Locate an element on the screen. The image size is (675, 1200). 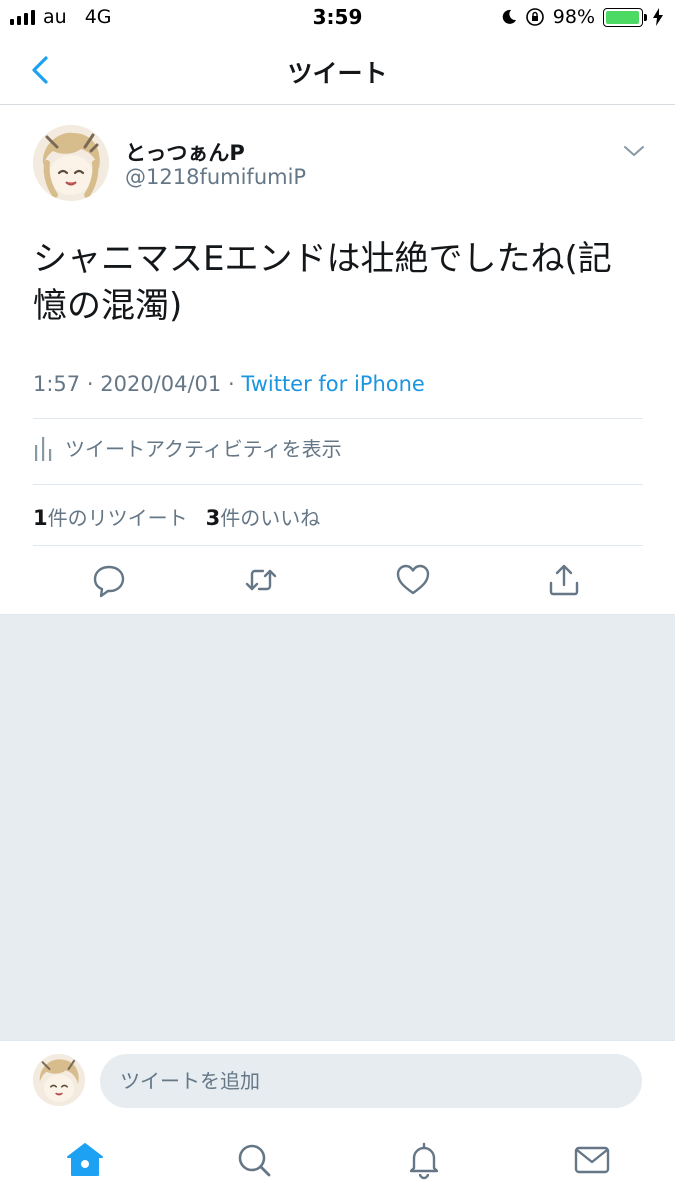
reply-input: ツイートを追加 is located at coordinates (371, 1081).